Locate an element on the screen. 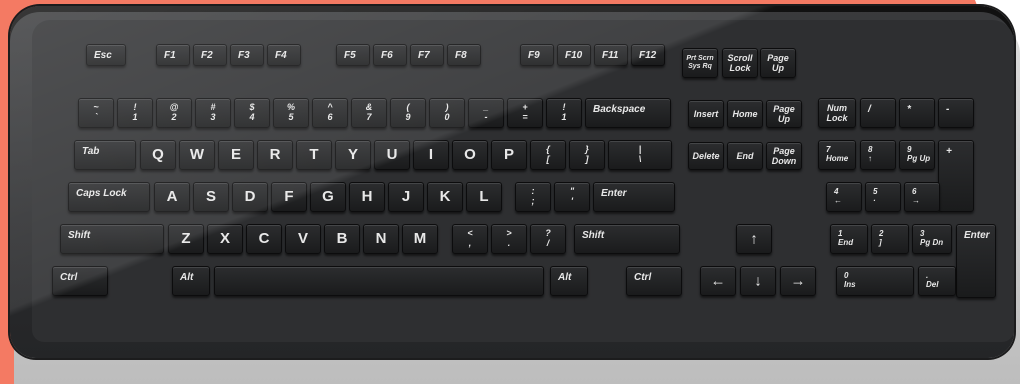 The height and width of the screenshot is (384, 1022). key-pipe: | \ is located at coordinates (640, 155).